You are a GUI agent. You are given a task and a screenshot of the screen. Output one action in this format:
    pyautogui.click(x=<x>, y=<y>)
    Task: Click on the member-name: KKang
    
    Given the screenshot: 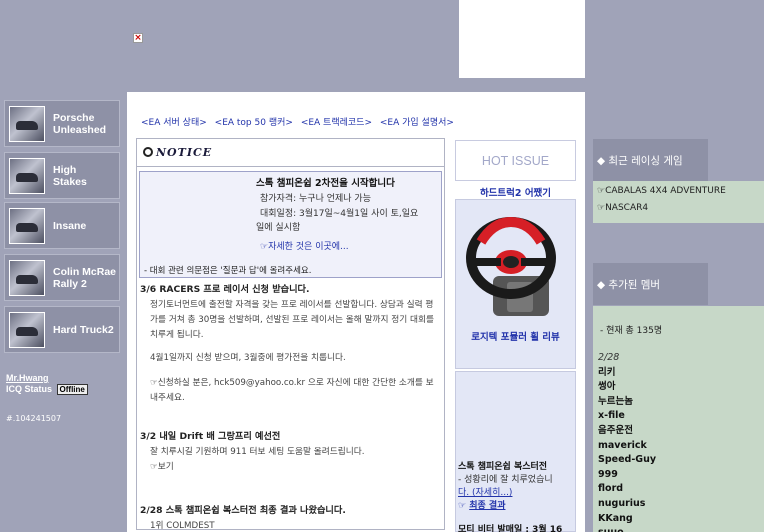 What is the action you would take?
    pyautogui.click(x=615, y=518)
    